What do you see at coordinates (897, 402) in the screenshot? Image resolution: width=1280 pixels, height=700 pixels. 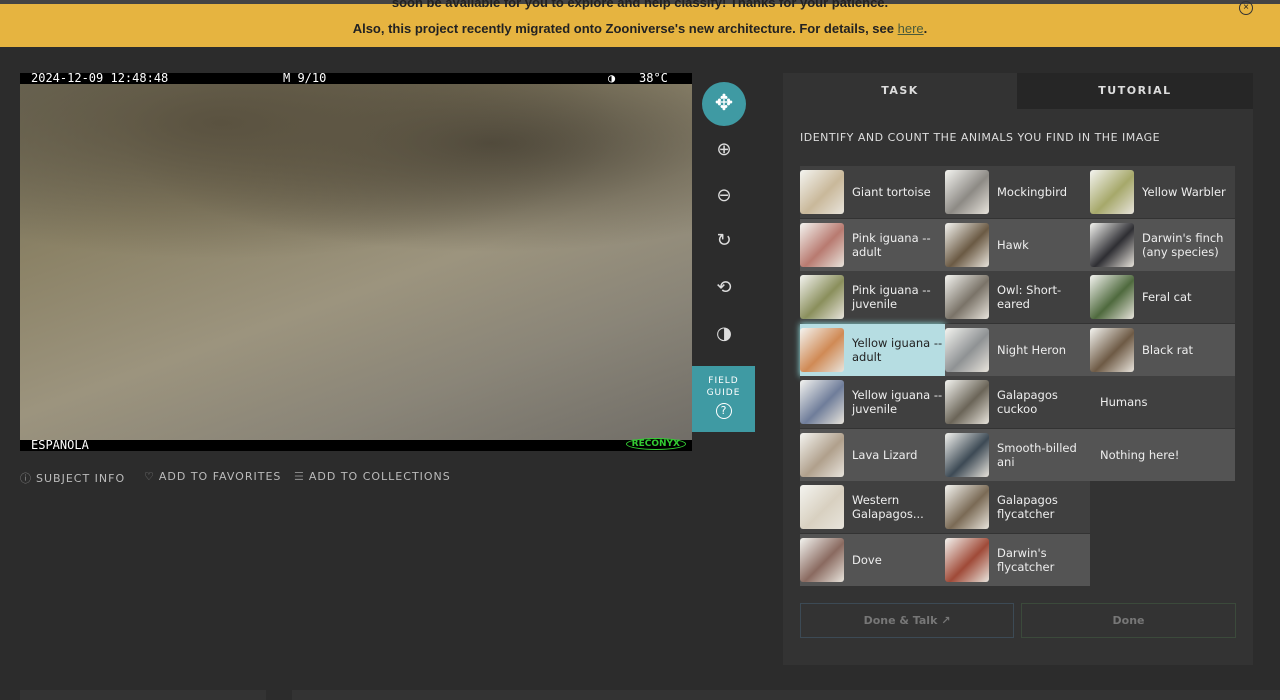 I see `species-label: Yellow iguana -- juvenile` at bounding box center [897, 402].